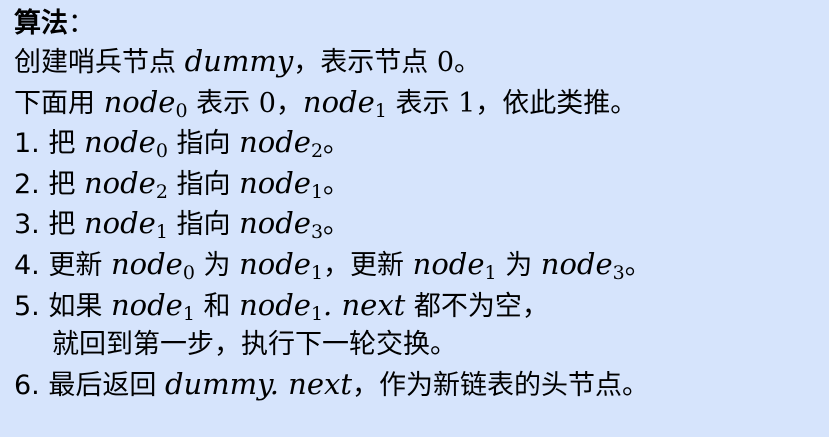 The image size is (829, 437). What do you see at coordinates (27, 225) in the screenshot?
I see `step-number: 3.` at bounding box center [27, 225].